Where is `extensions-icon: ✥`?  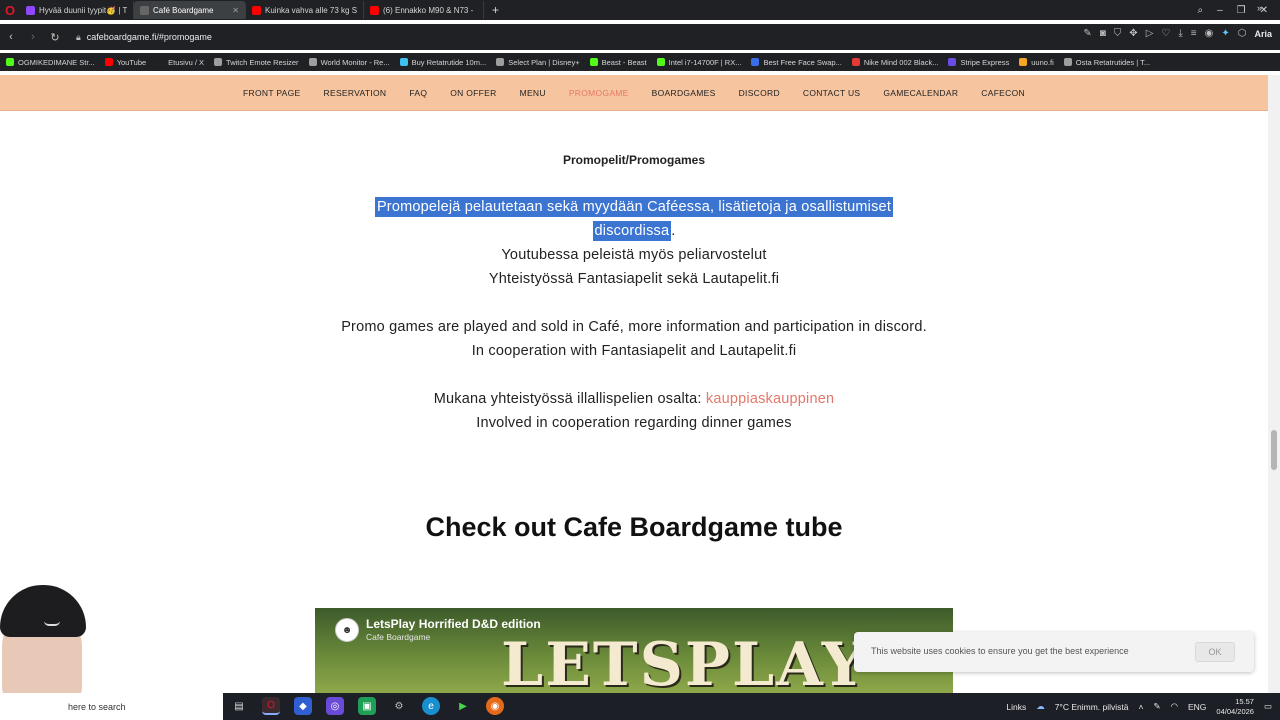 extensions-icon: ✥ is located at coordinates (1133, 33).